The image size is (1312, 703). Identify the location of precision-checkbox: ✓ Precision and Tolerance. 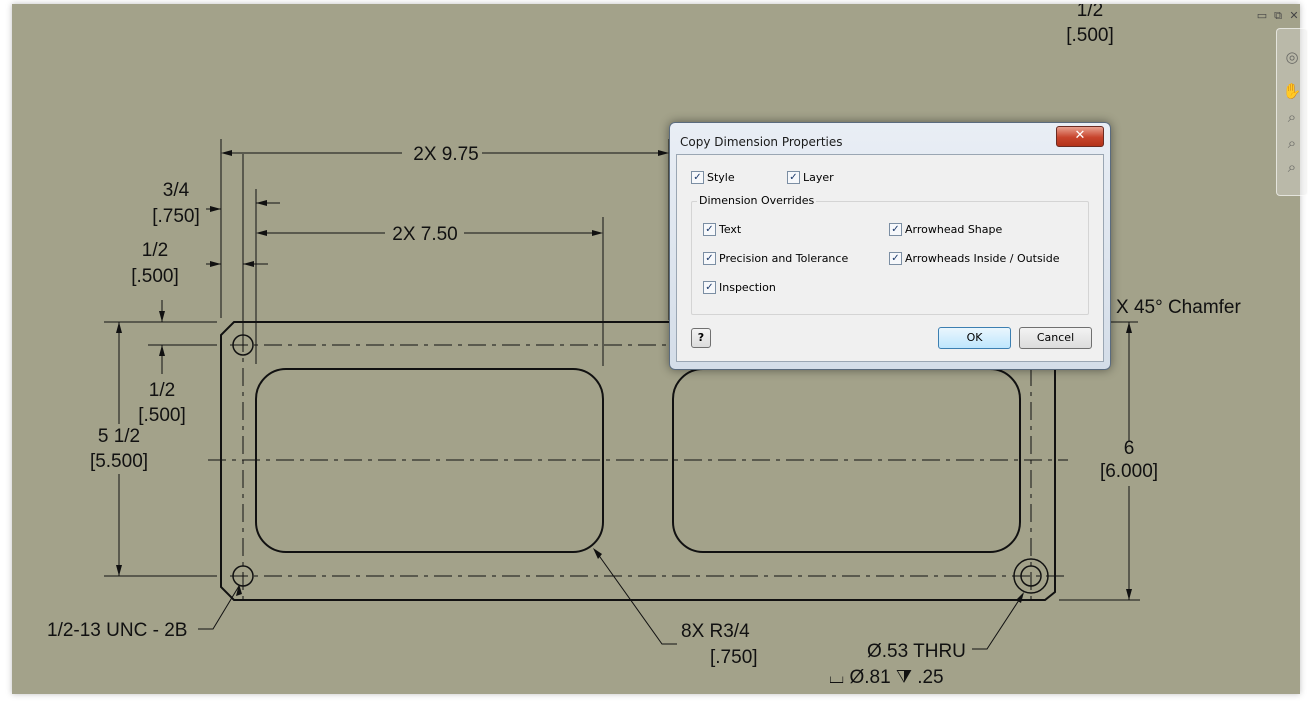
(775, 258).